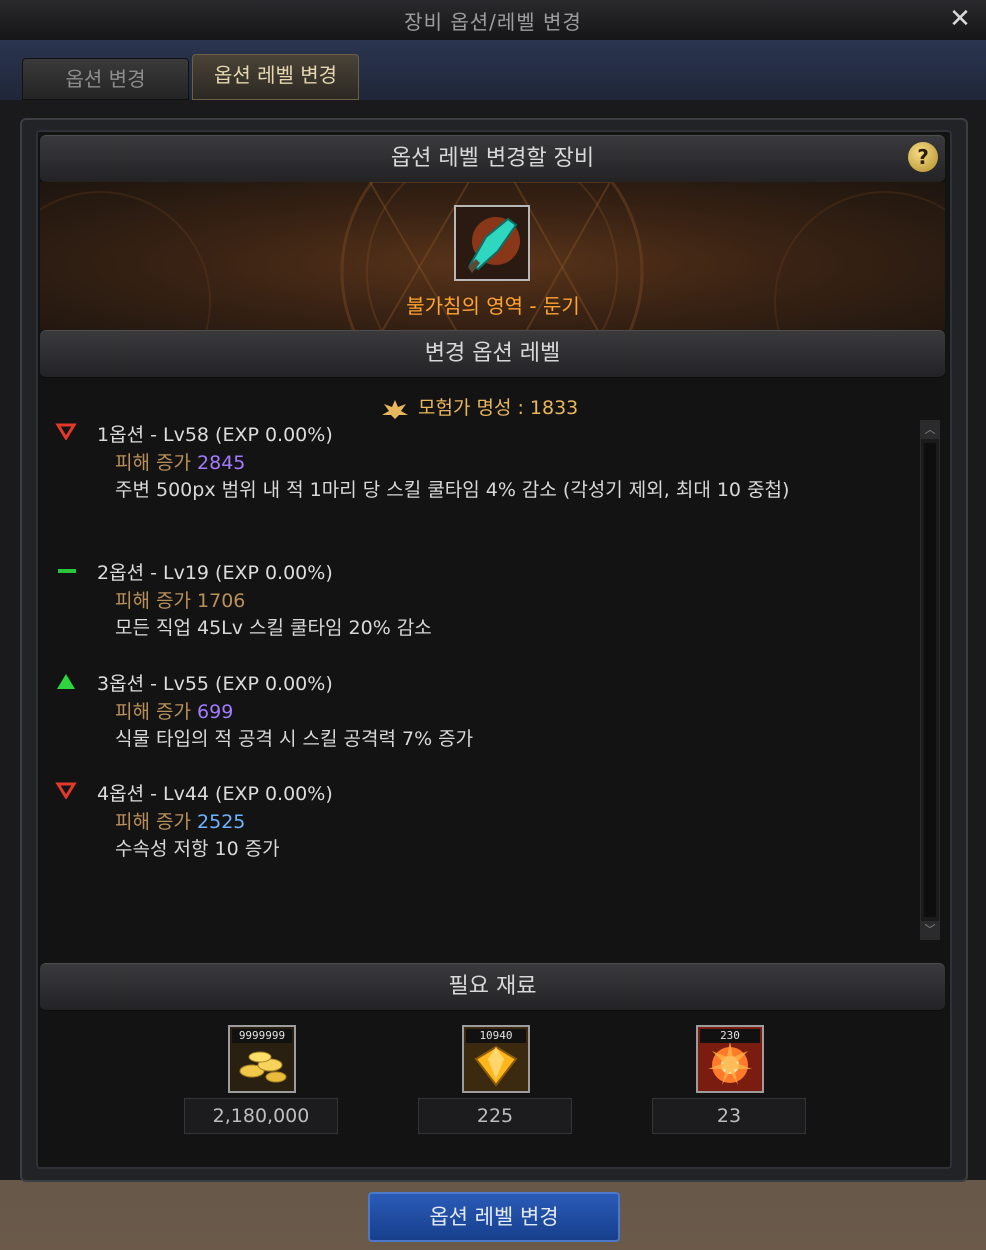 The height and width of the screenshot is (1250, 986). Describe the element at coordinates (262, 1059) in the screenshot. I see `material-slot-gold: 9999999` at that location.